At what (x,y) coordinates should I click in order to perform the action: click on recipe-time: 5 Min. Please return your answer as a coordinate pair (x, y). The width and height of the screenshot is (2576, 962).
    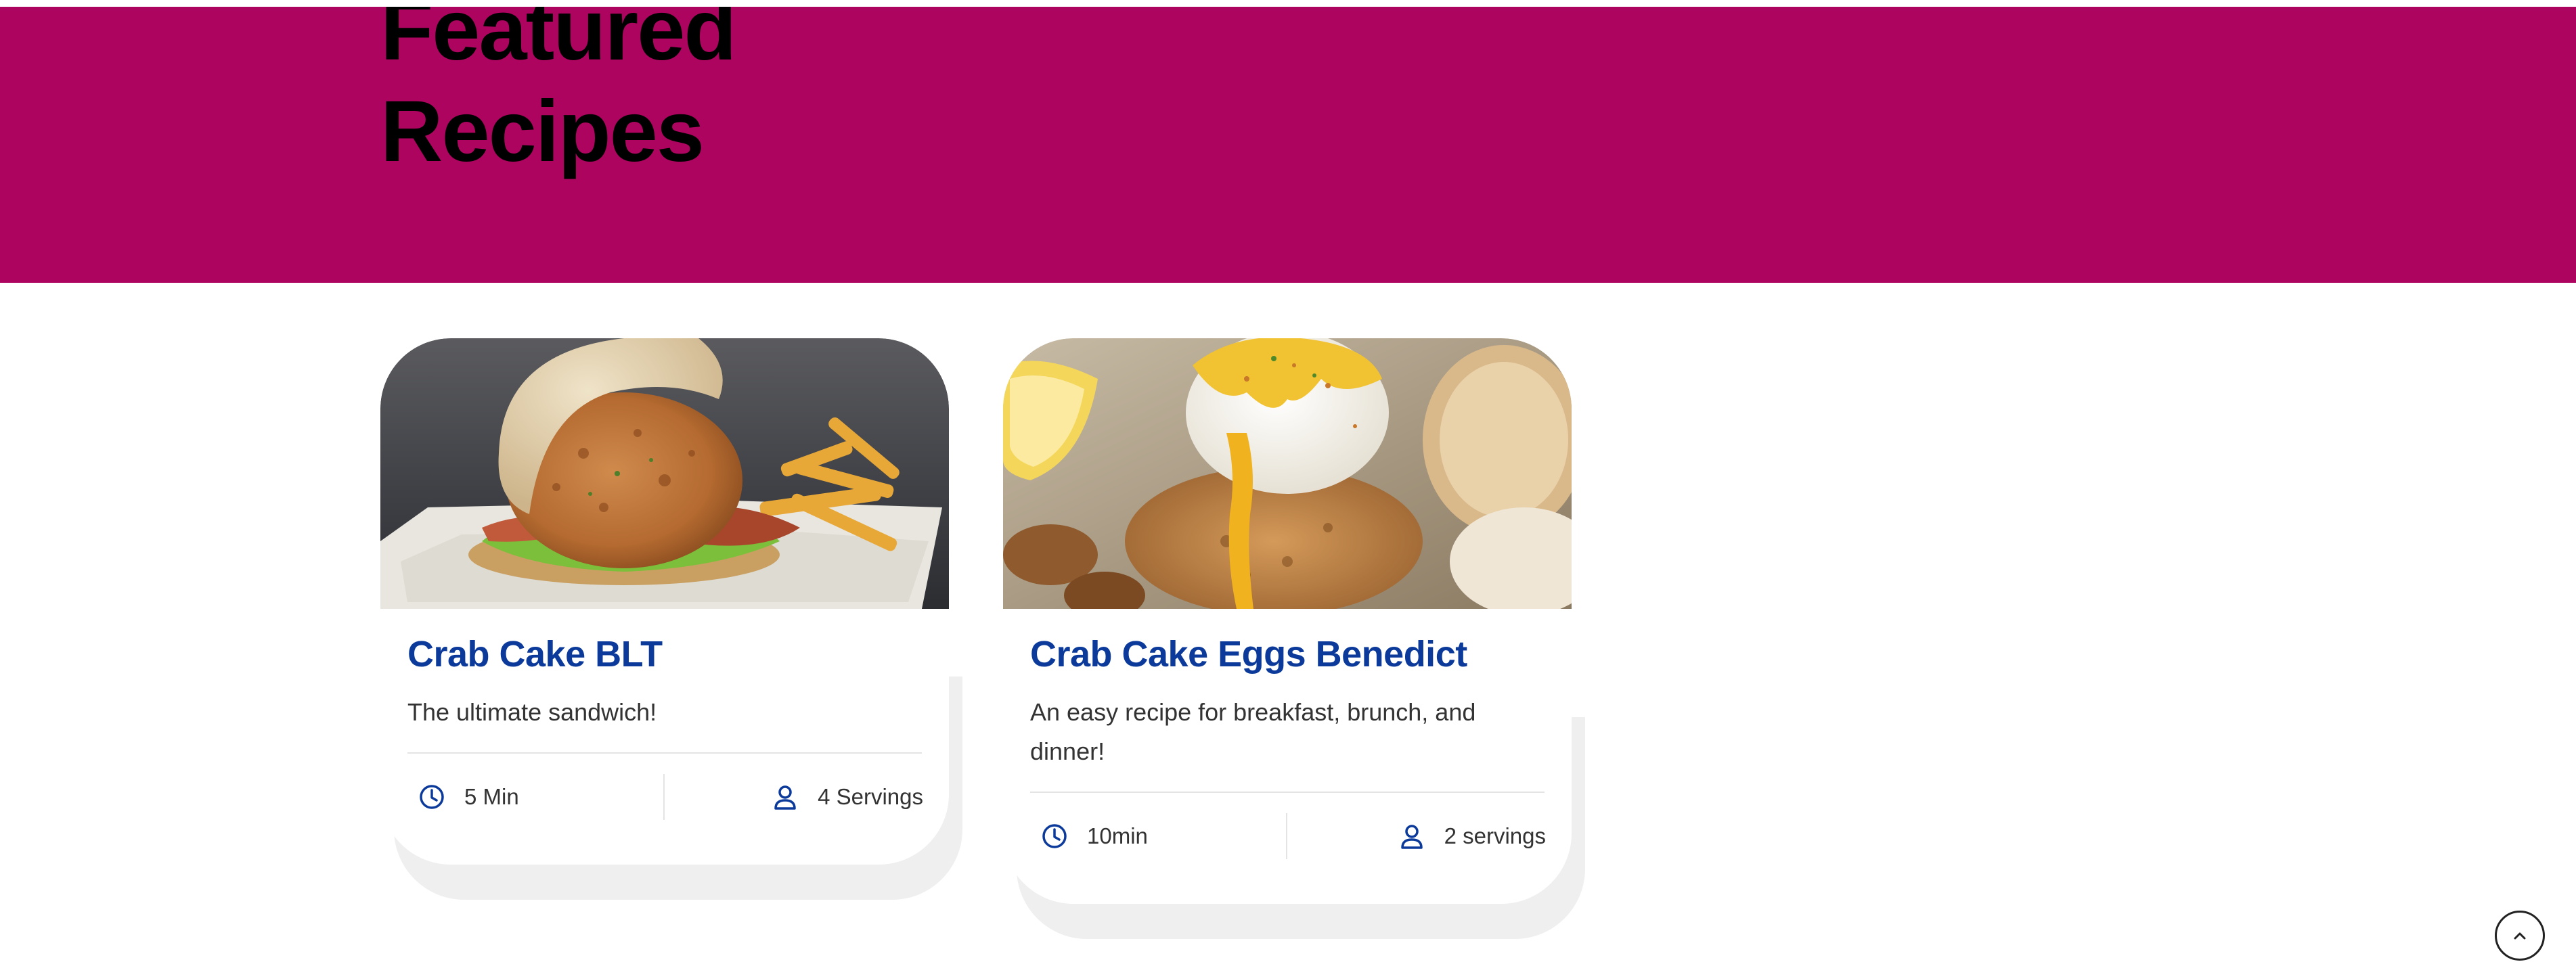
    Looking at the image, I should click on (468, 797).